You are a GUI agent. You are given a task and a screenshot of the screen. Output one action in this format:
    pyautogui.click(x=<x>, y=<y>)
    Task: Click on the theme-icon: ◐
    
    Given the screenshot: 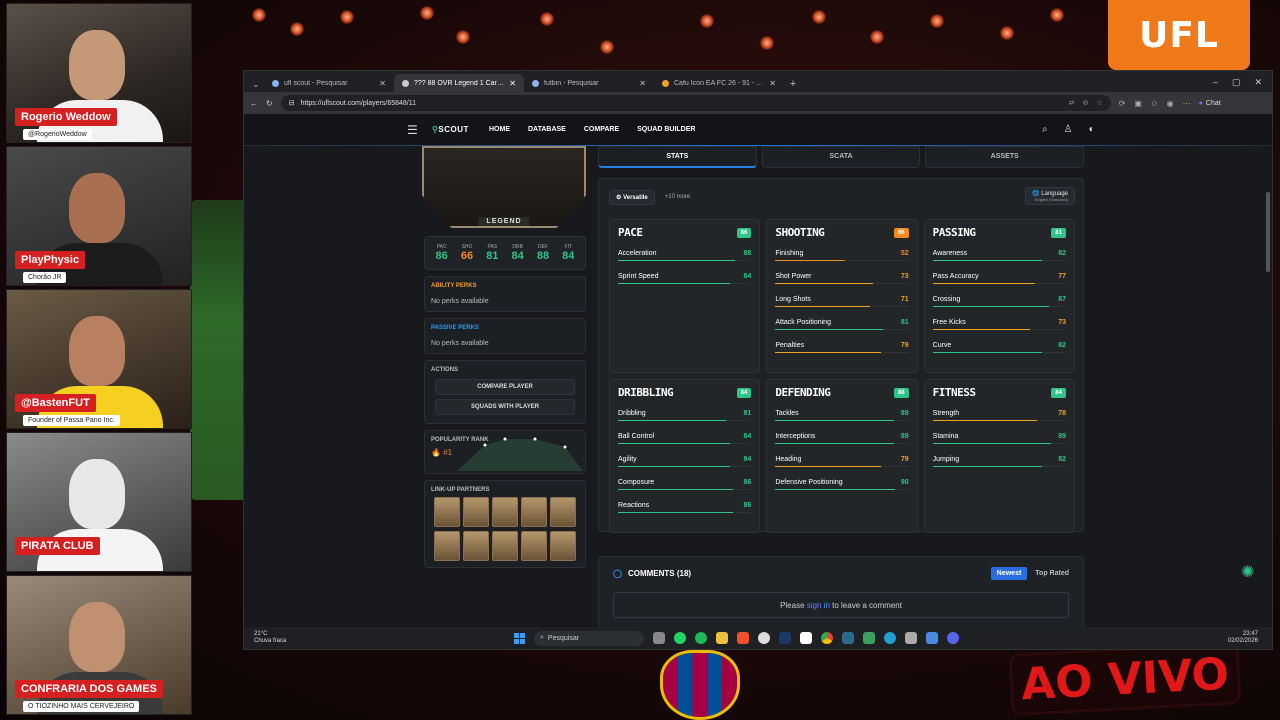 What is the action you would take?
    pyautogui.click(x=1092, y=129)
    